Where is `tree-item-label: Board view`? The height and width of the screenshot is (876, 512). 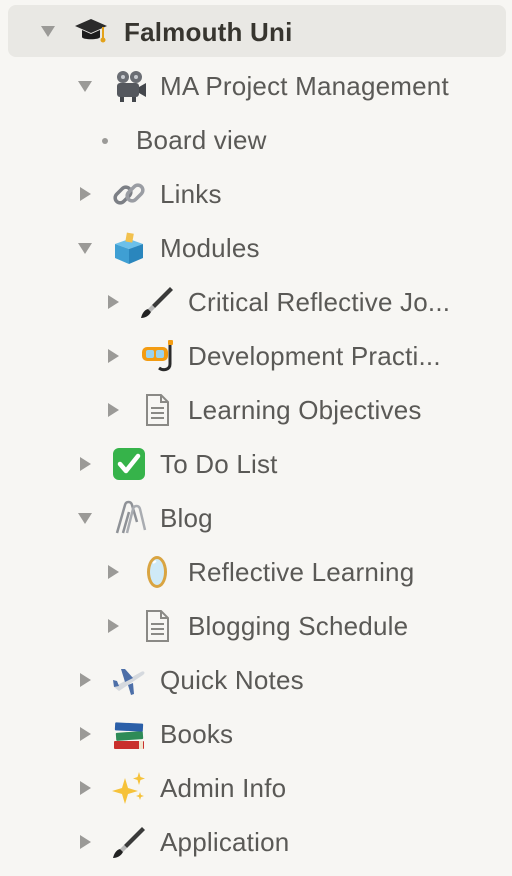 tree-item-label: Board view is located at coordinates (201, 140).